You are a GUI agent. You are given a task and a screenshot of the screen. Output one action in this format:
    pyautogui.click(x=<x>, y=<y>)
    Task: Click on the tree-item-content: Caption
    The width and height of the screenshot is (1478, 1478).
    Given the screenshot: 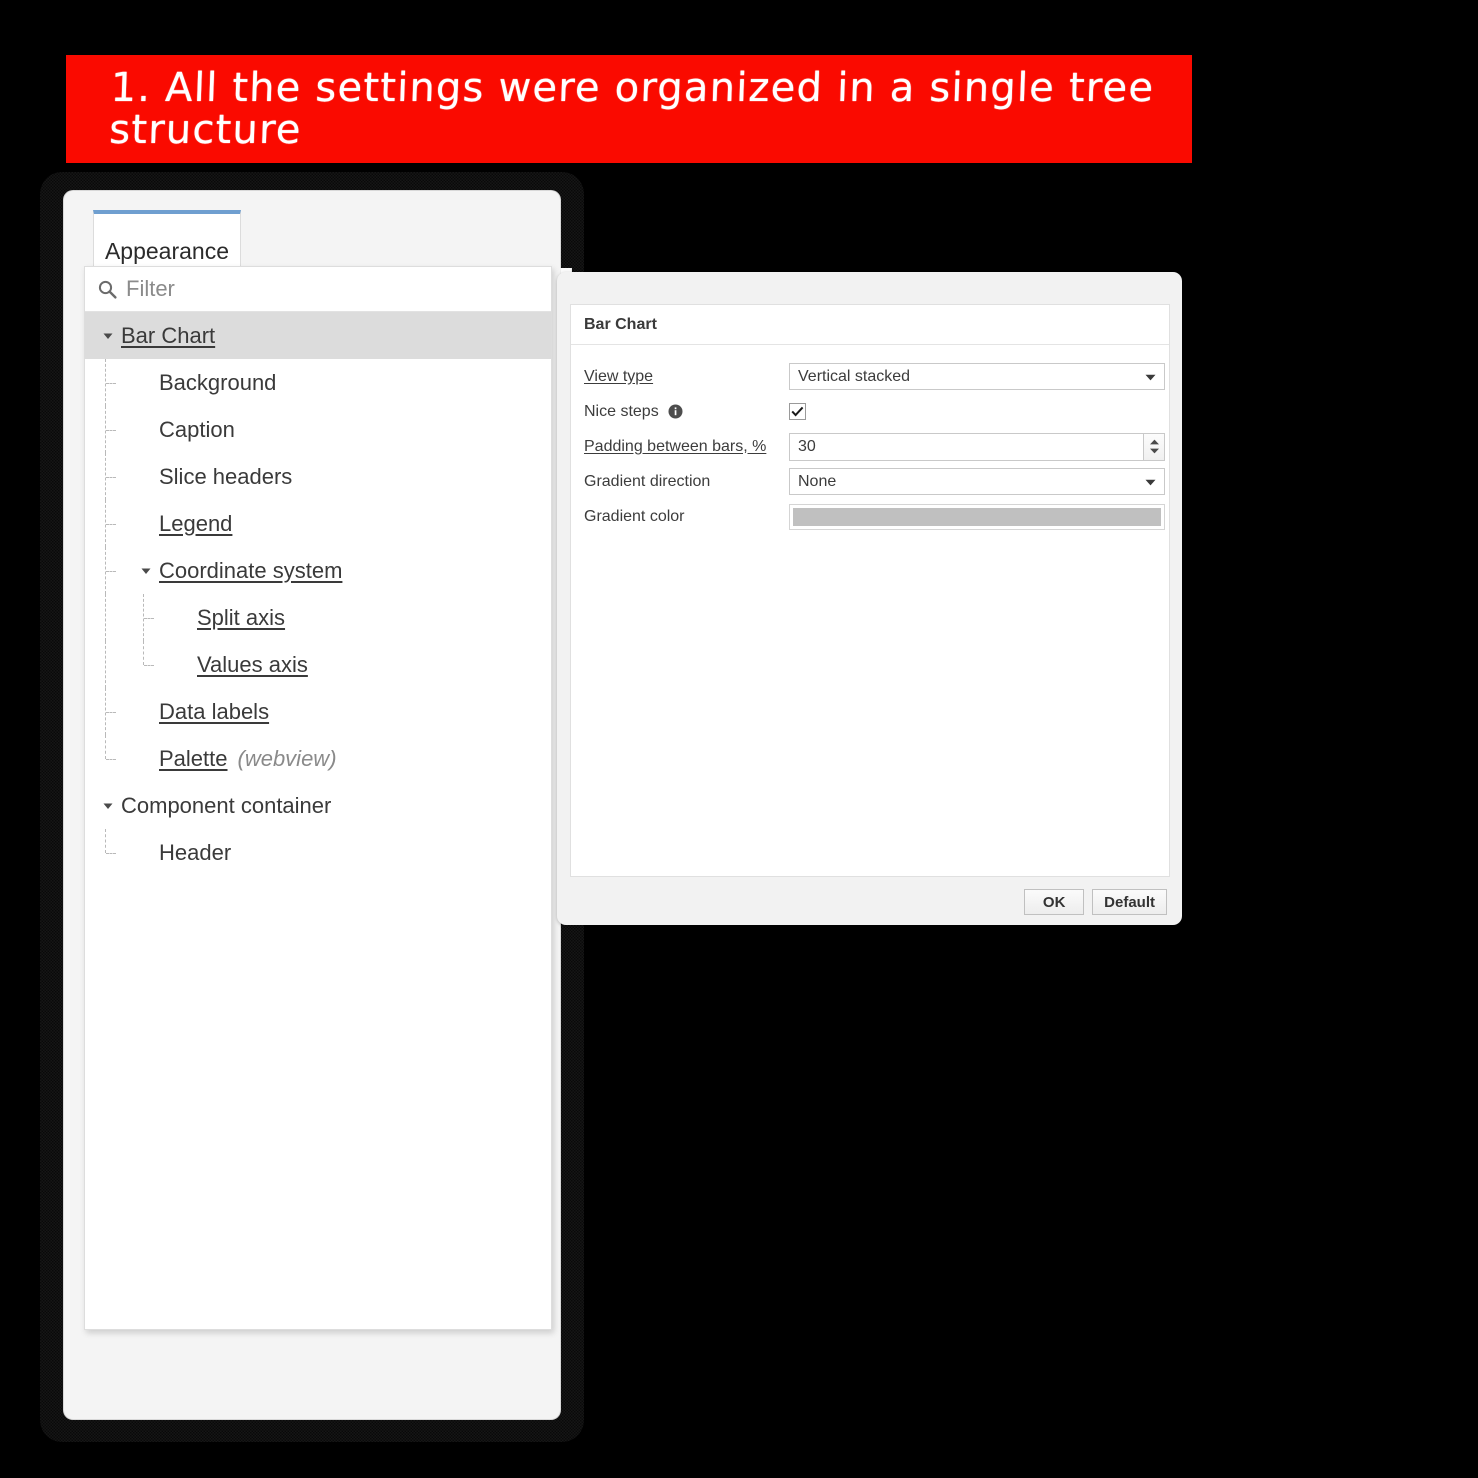 What is the action you would take?
    pyautogui.click(x=160, y=429)
    